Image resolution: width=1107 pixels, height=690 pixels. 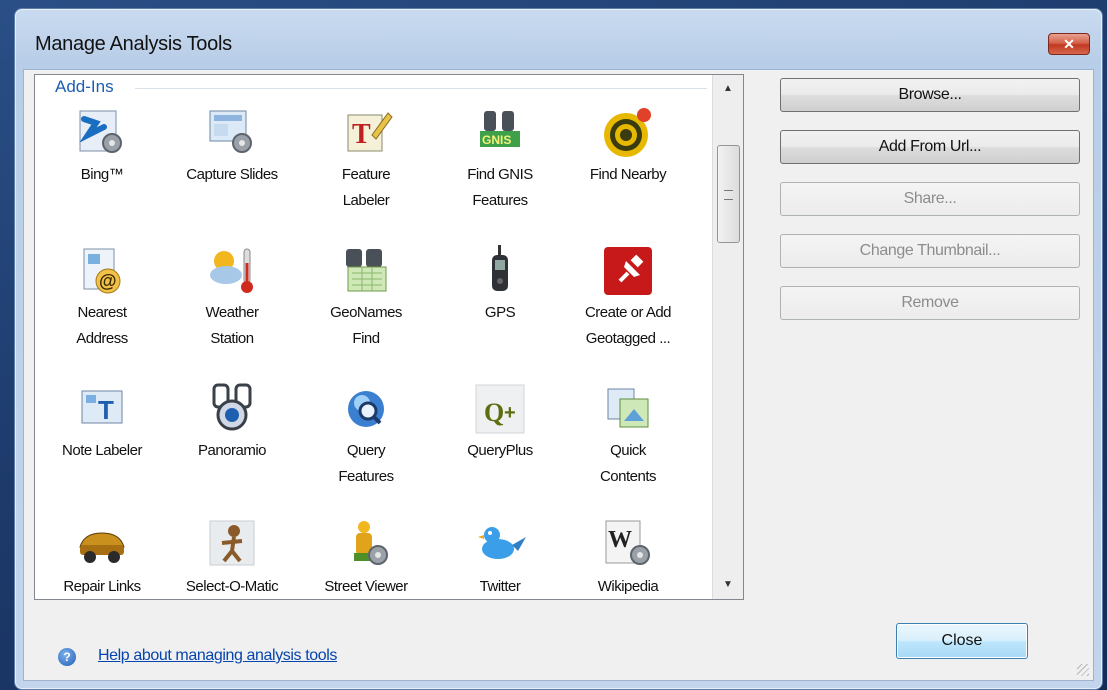 I want to click on tool-repair-links: Repair Links, so click(x=102, y=558).